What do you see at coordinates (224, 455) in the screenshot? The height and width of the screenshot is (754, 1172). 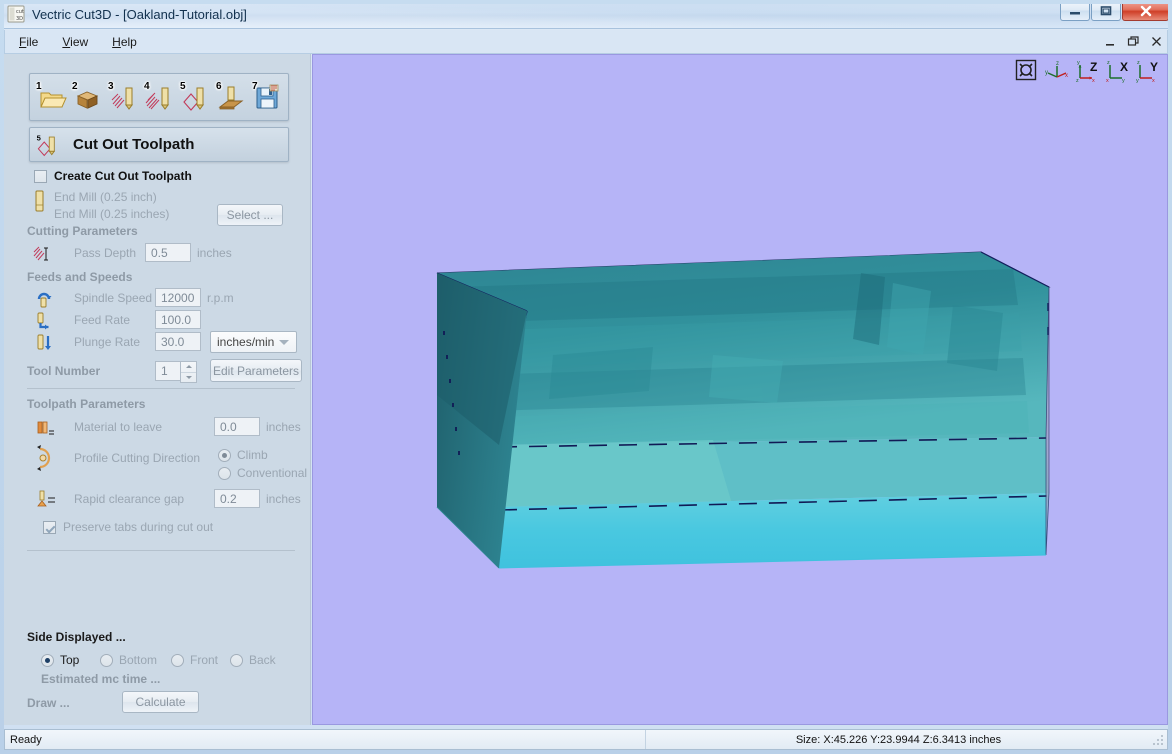 I see `climb-radio` at bounding box center [224, 455].